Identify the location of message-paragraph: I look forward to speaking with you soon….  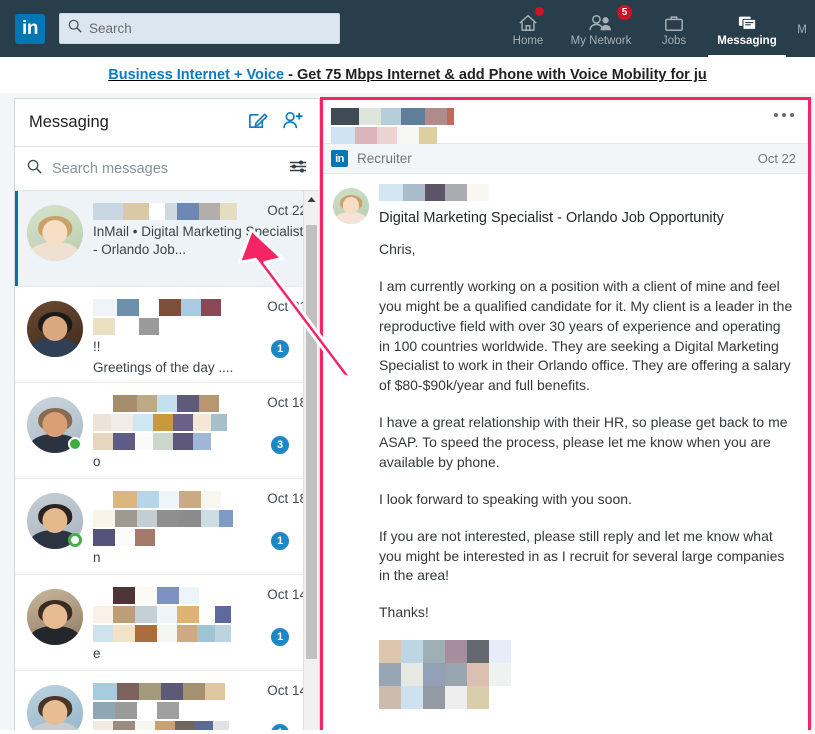
(505, 498).